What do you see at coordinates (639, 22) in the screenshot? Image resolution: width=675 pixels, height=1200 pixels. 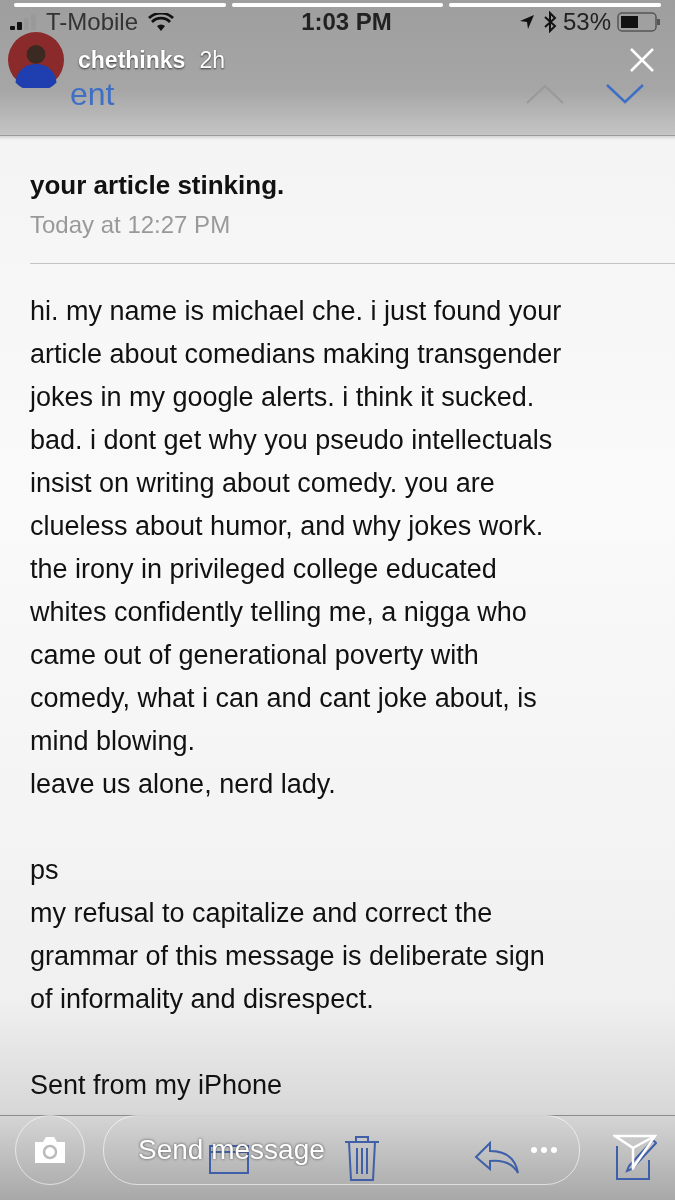 I see `battery-icon` at bounding box center [639, 22].